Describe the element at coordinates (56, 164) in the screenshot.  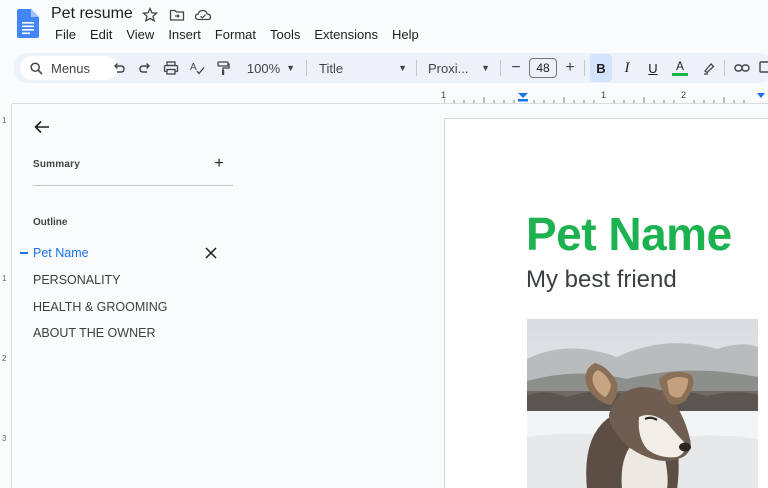
I see `summary-heading: Summary` at that location.